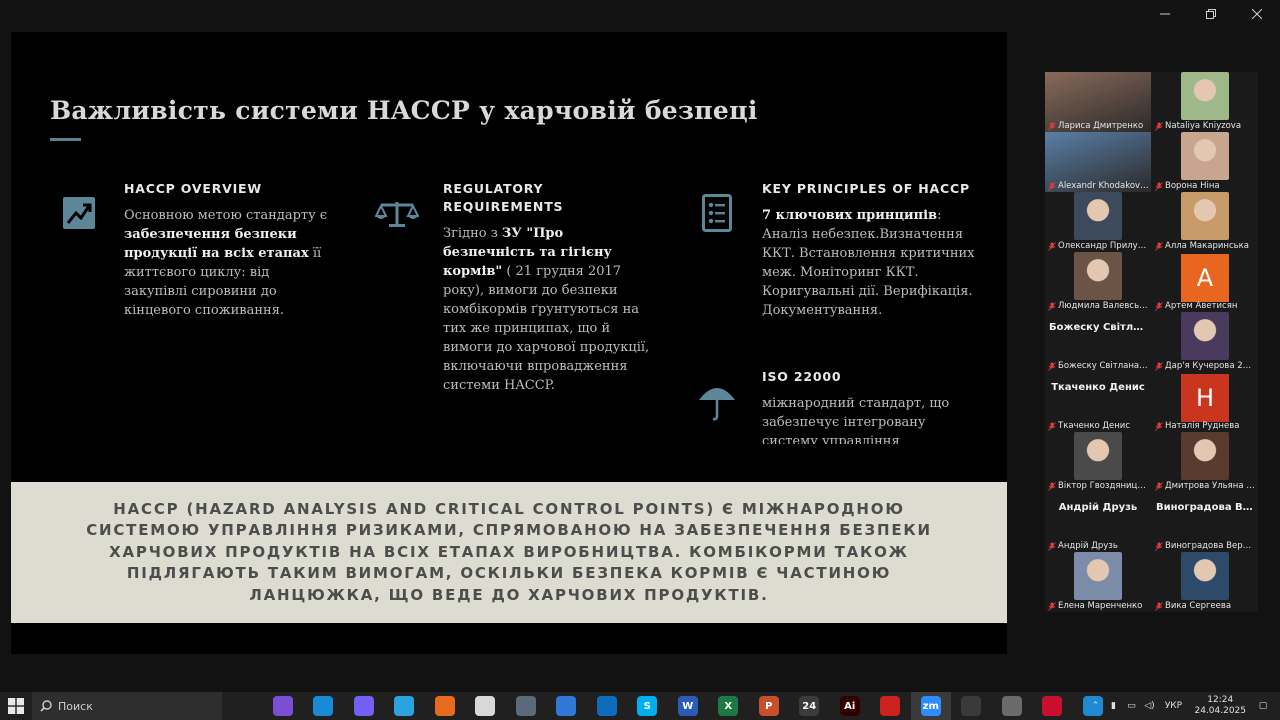 This screenshot has height=720, width=1280. I want to click on clock: 12:24 24.04.2025, so click(1220, 706).